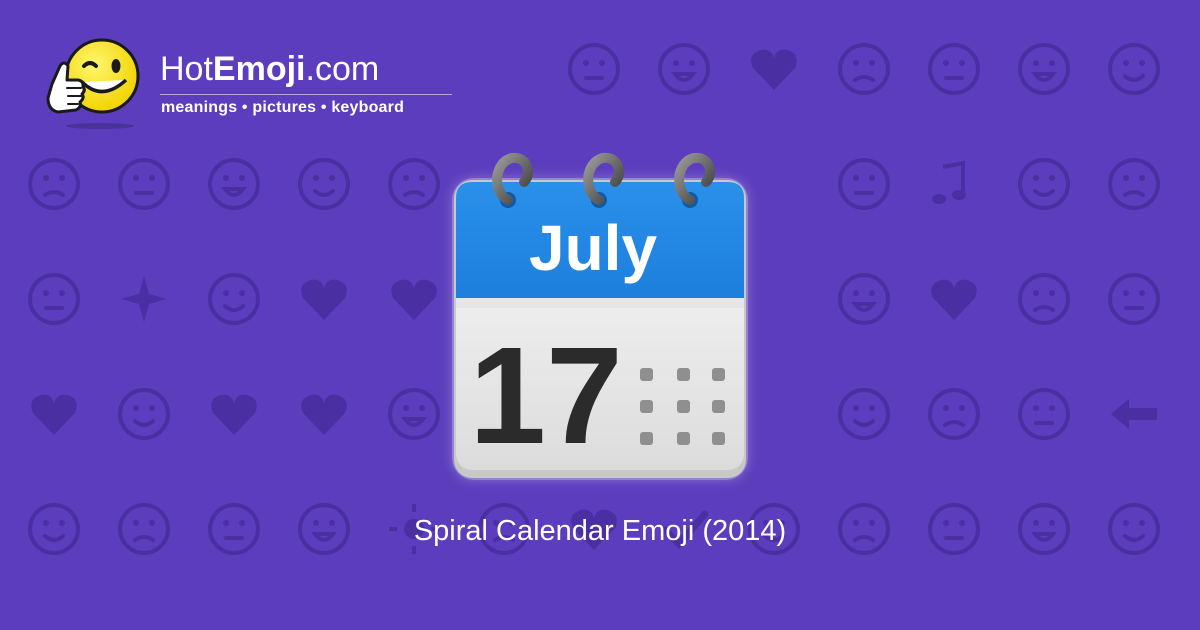 The height and width of the screenshot is (630, 1200). I want to click on relieved-icon, so click(234, 184).